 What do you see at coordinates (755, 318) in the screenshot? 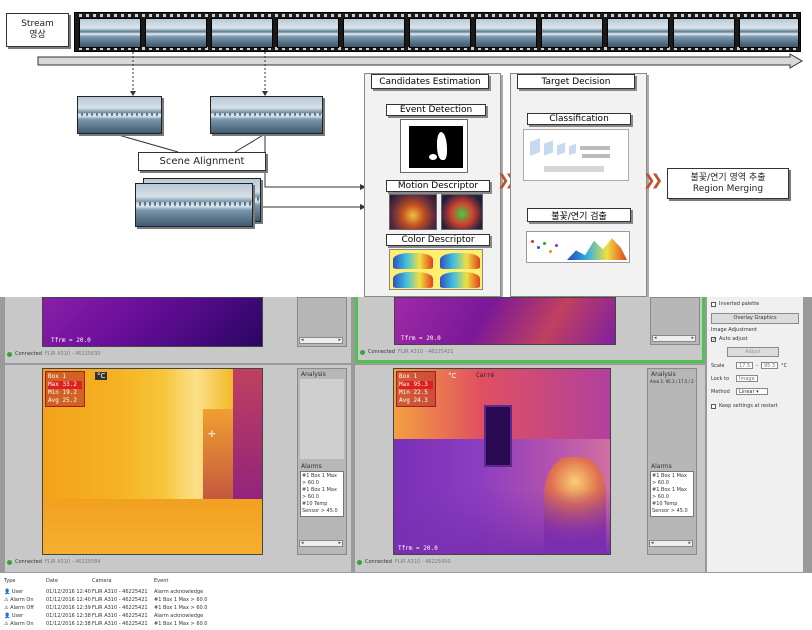
I see `overlay-graphics-button: Overlay Graphics` at bounding box center [755, 318].